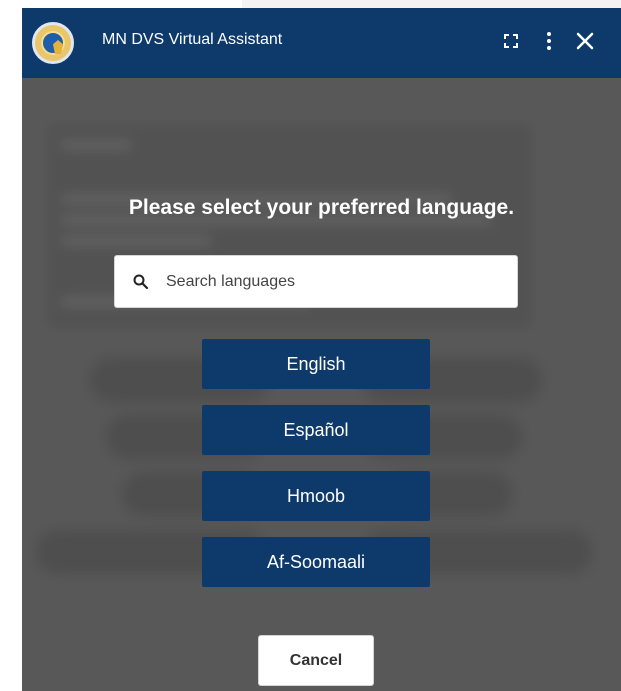  Describe the element at coordinates (316, 496) in the screenshot. I see `language-hmoob-button: Hmoob` at that location.